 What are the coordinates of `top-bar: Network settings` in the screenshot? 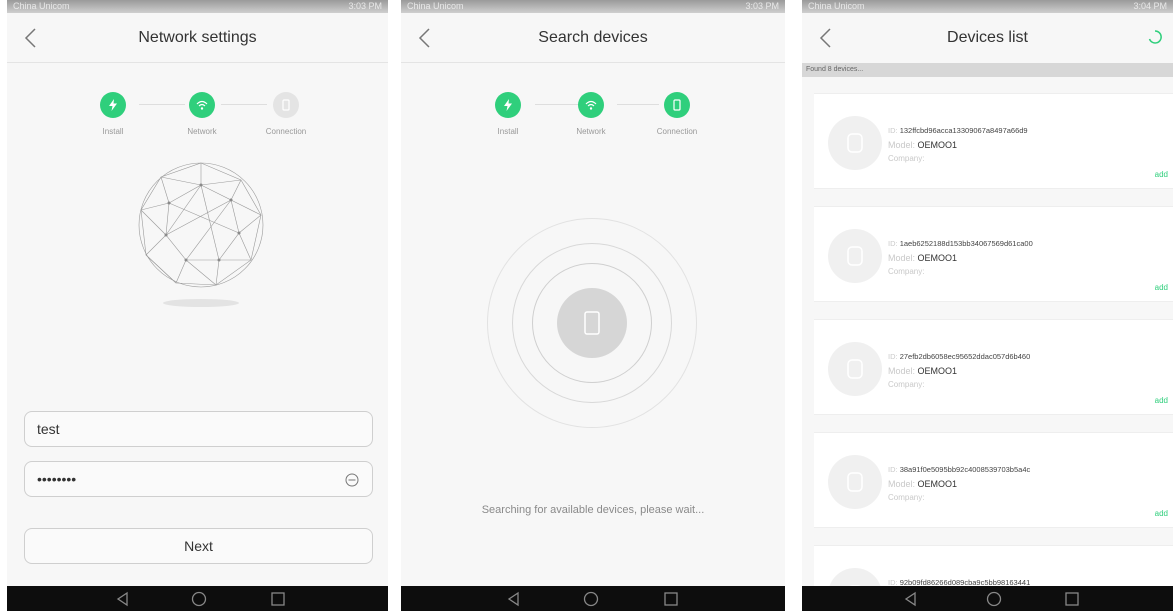 It's located at (197, 38).